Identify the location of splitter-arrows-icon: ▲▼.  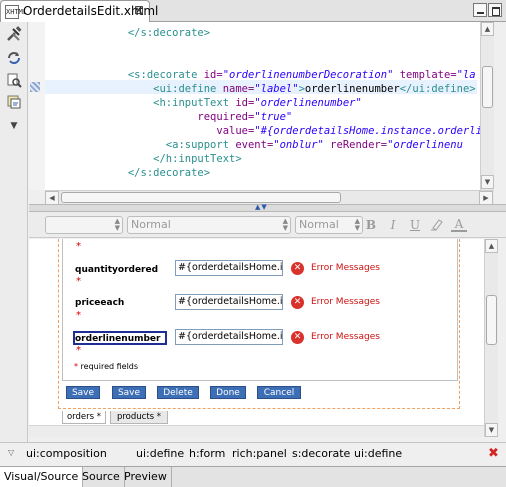
(261, 207).